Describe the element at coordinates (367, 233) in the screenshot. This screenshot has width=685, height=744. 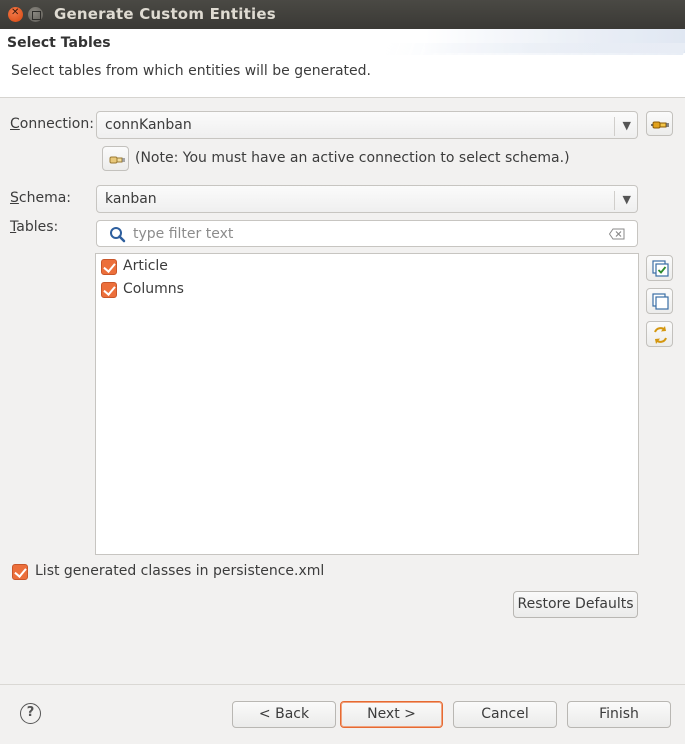
I see `table-filter-input: type filter text` at that location.